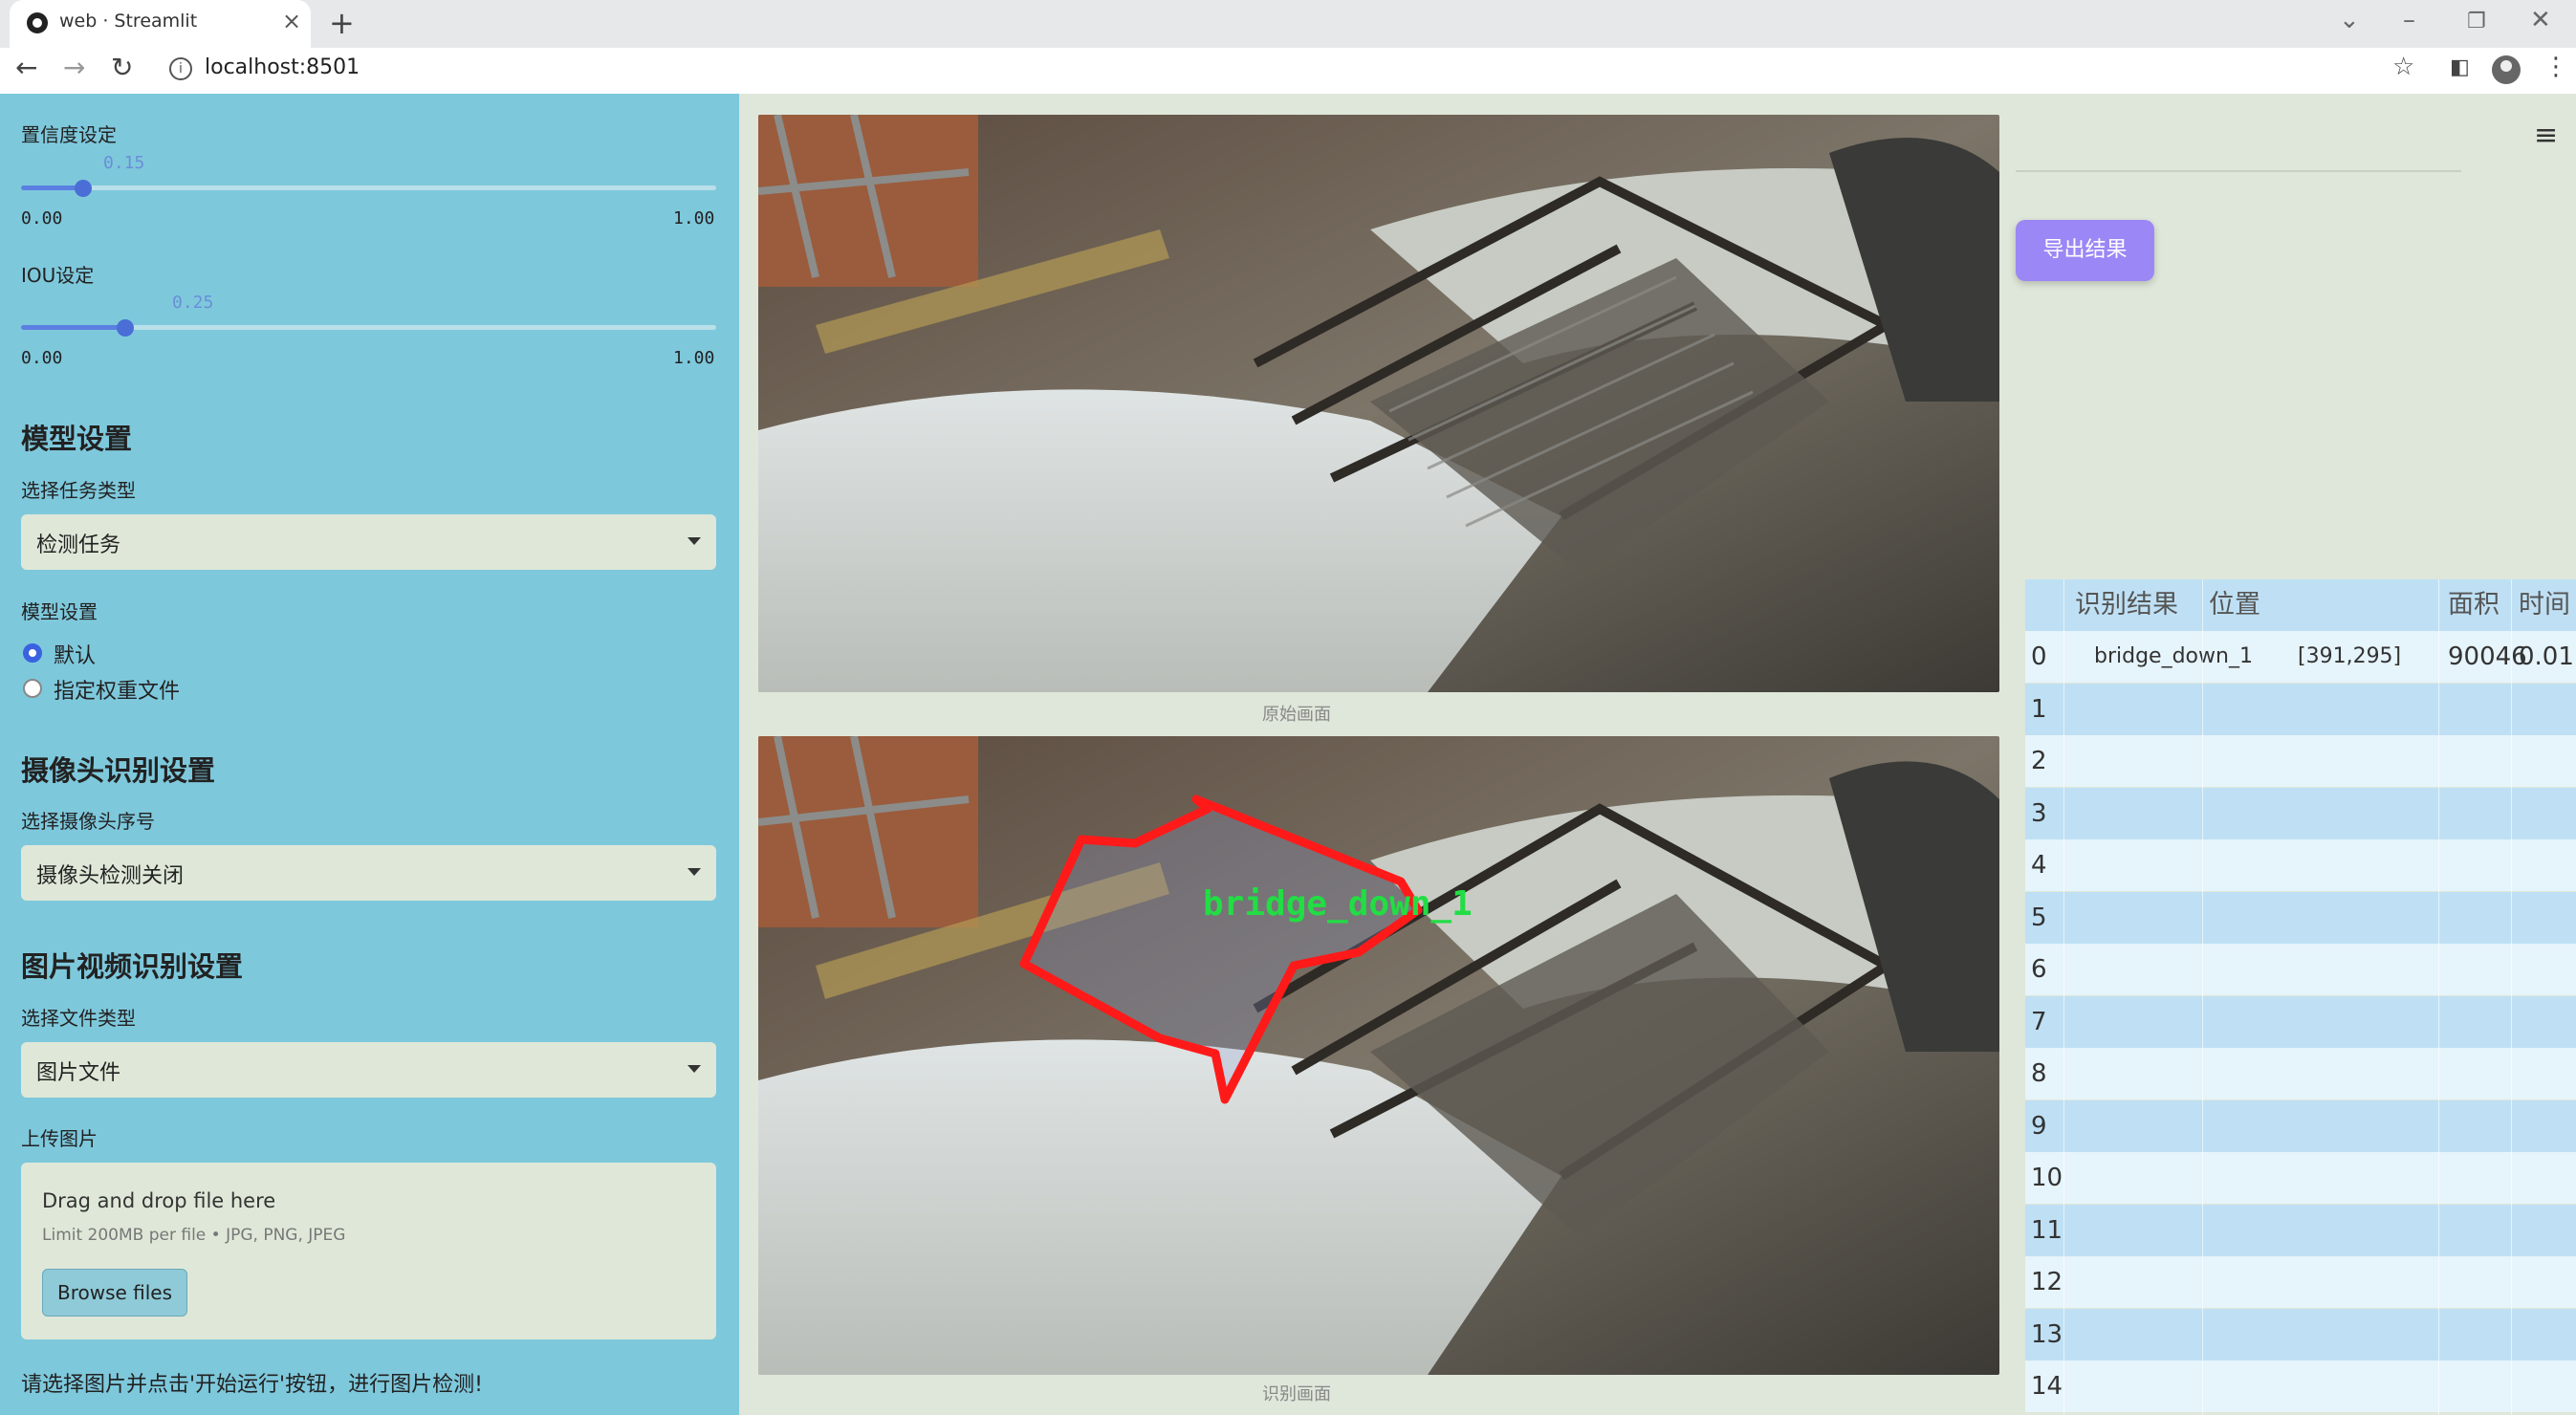 The image size is (2576, 1415). Describe the element at coordinates (2039, 709) in the screenshot. I see `cell-index: 1` at that location.